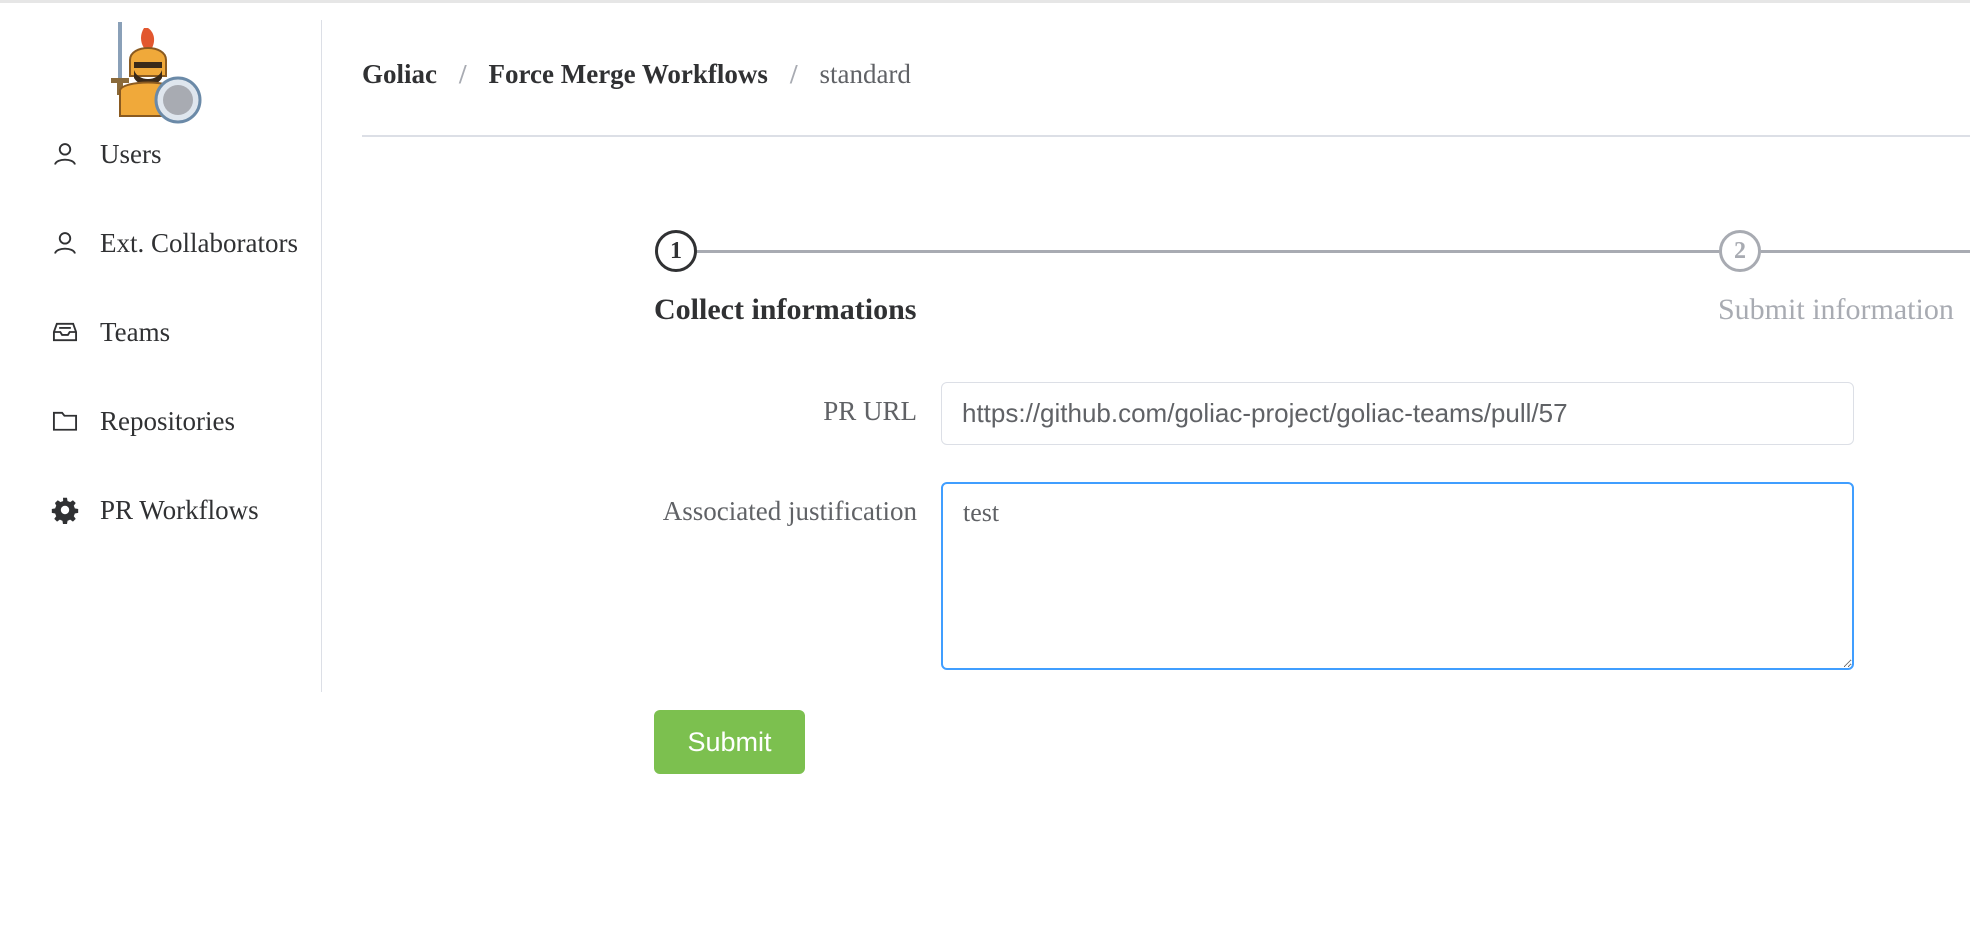 The width and height of the screenshot is (1970, 932). I want to click on sidebar-item-teams: Teams, so click(110, 332).